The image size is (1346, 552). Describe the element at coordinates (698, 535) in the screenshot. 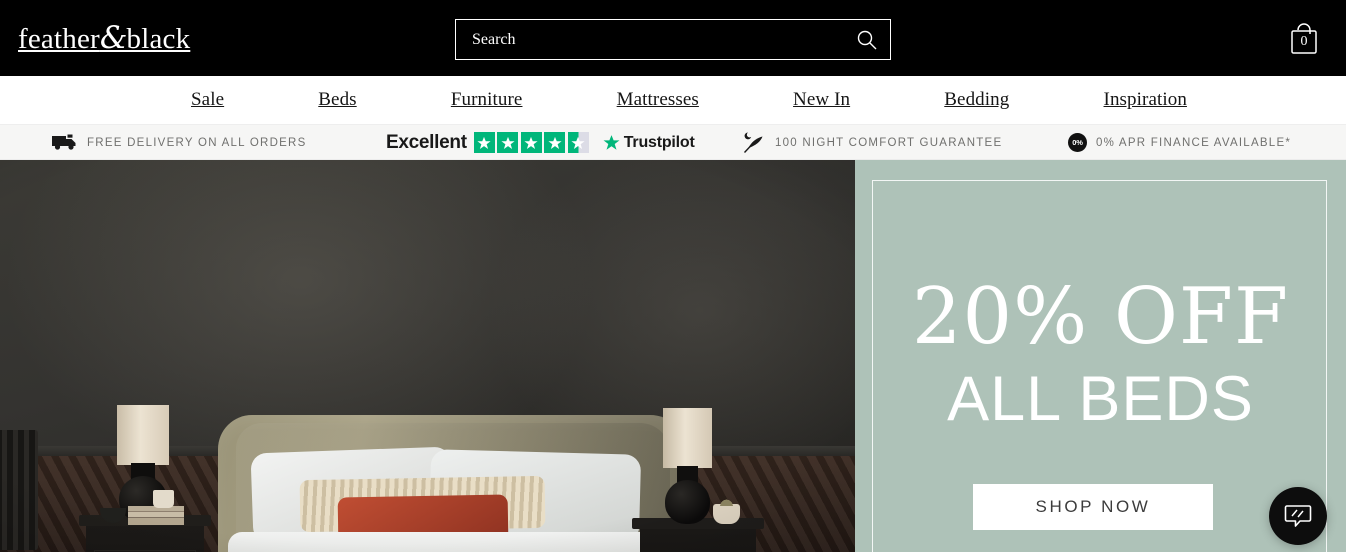

I see `hero-nightstand-right` at that location.